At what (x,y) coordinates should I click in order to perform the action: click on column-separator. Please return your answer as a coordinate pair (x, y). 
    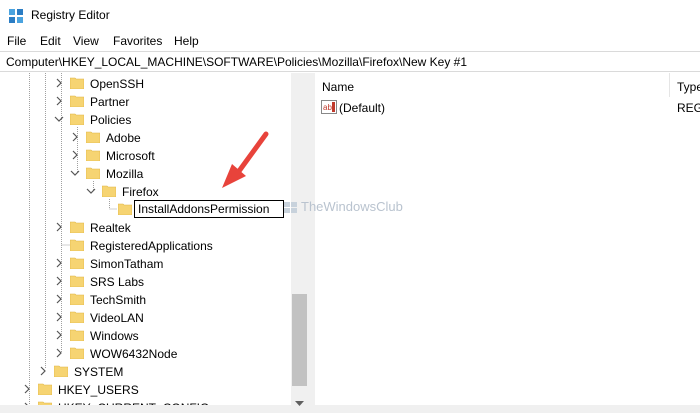
    Looking at the image, I should click on (669, 85).